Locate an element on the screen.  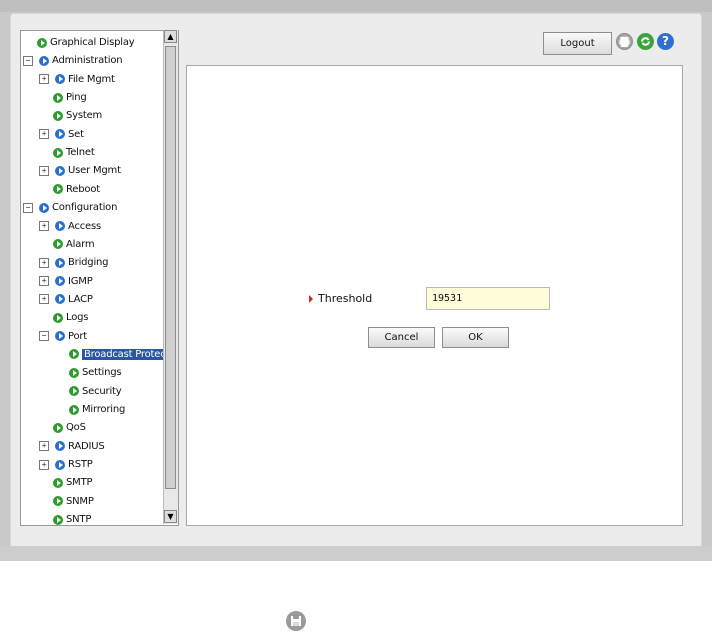
tree-item-label: Telnet is located at coordinates (80, 153).